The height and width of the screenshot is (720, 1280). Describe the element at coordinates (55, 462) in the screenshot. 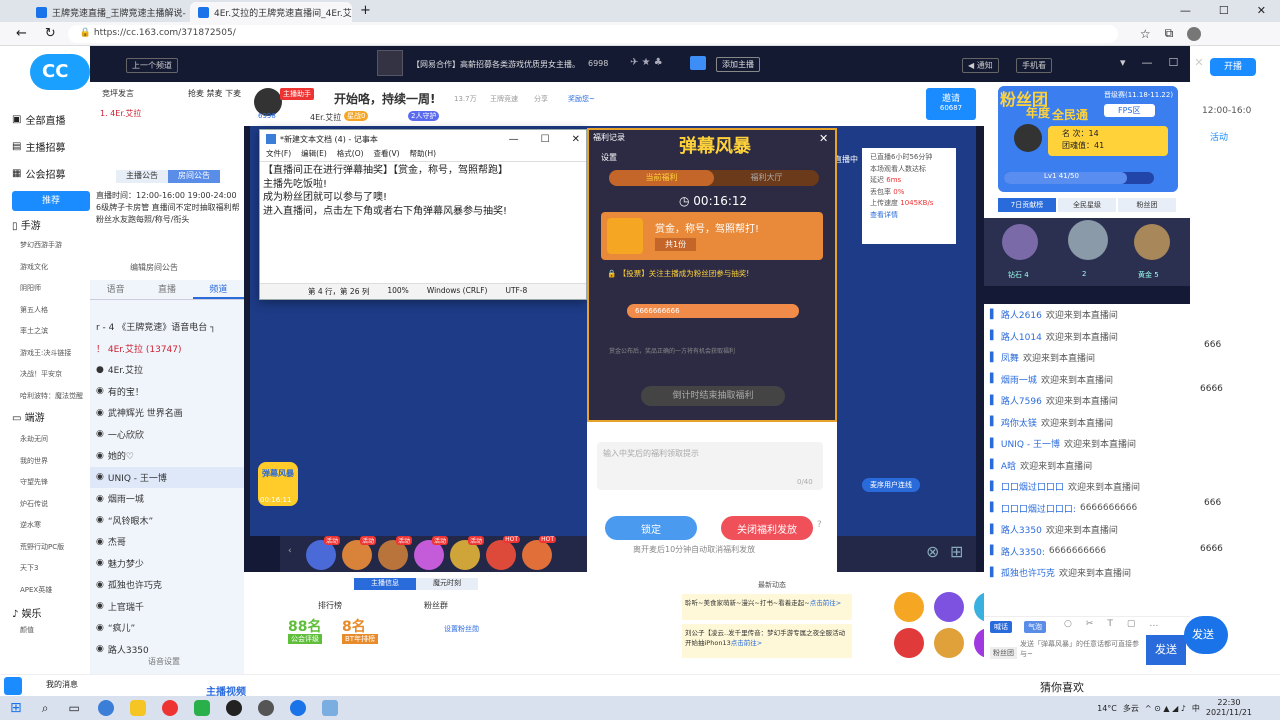

I see `game-link: 我的世界` at that location.